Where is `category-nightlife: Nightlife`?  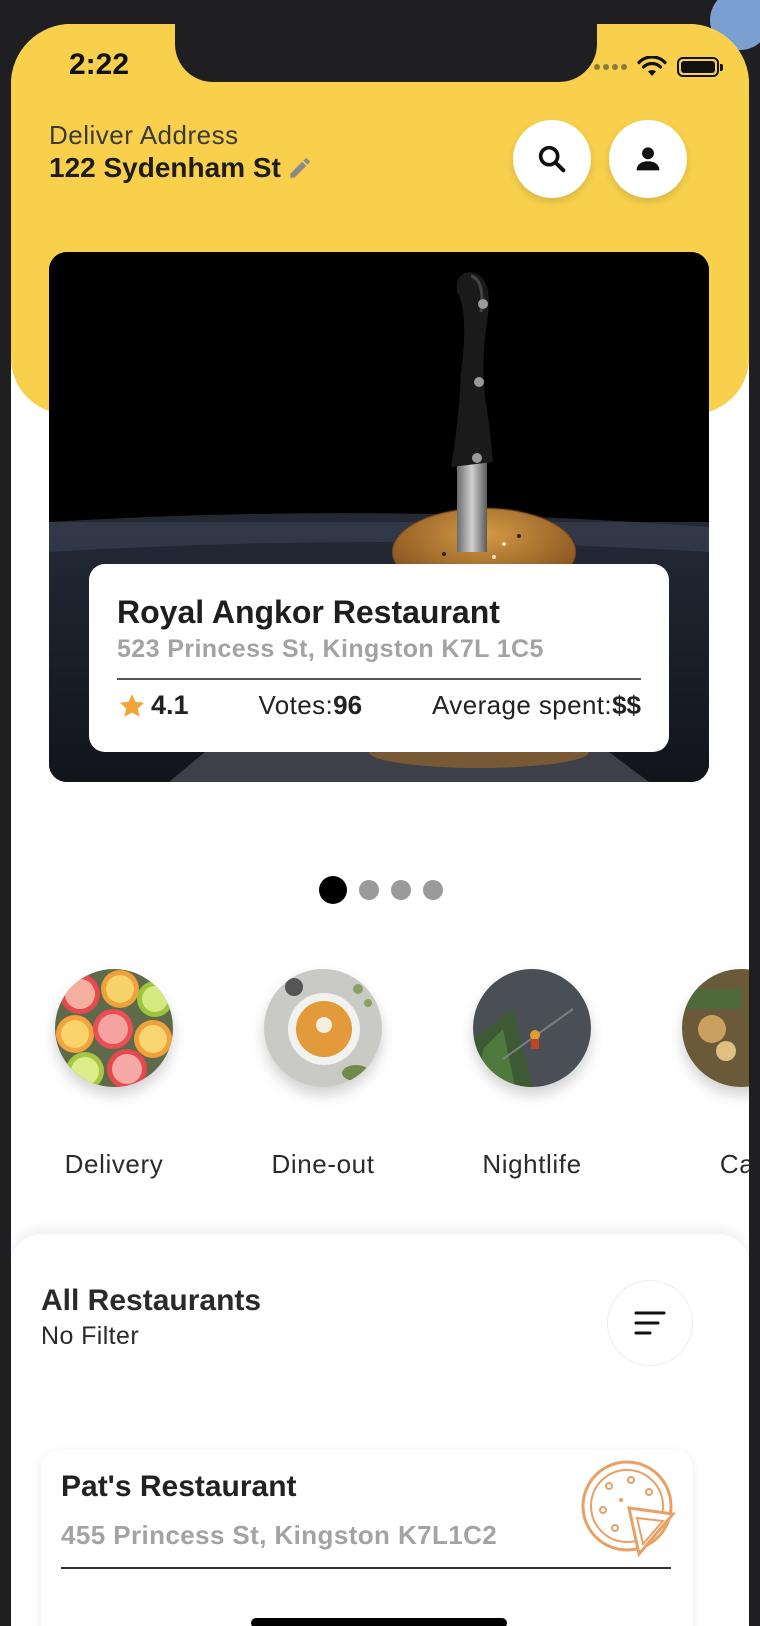 category-nightlife: Nightlife is located at coordinates (532, 1074).